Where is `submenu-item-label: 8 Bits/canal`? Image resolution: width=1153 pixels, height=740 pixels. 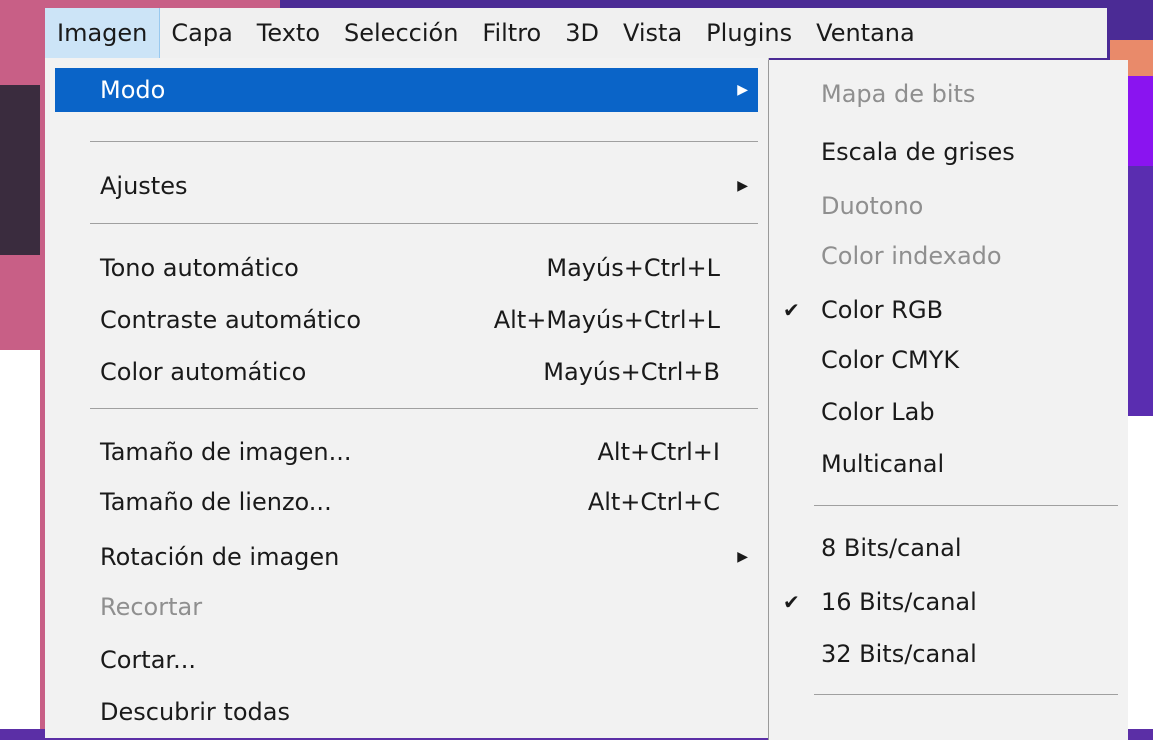 submenu-item-label: 8 Bits/canal is located at coordinates (891, 548).